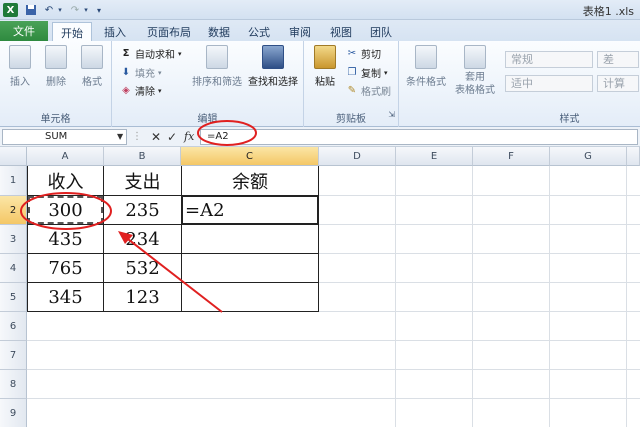 The width and height of the screenshot is (640, 427). Describe the element at coordinates (250, 180) in the screenshot. I see `cell-c1: 余额` at that location.